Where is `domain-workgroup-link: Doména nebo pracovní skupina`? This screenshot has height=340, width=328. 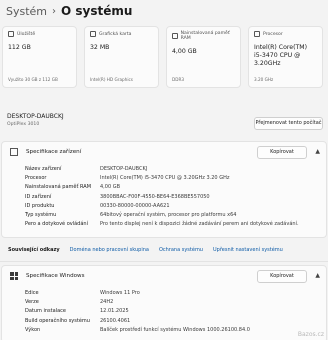
domain-workgroup-link: Doména nebo pracovní skupina is located at coordinates (109, 250).